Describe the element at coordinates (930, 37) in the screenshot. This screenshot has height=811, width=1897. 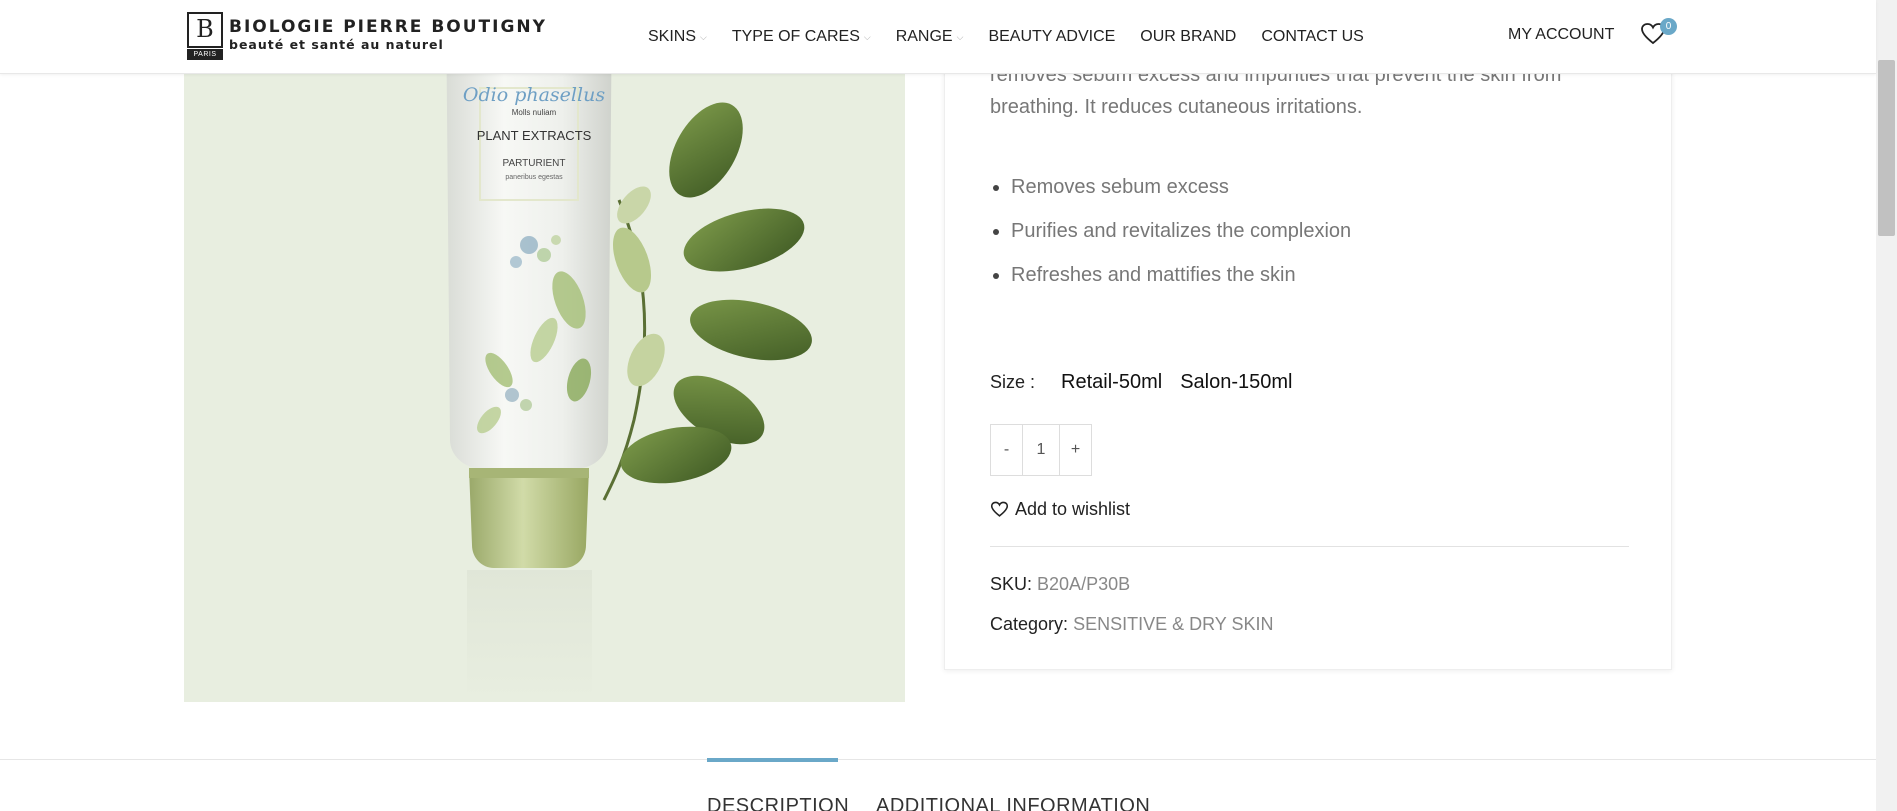
I see `nav-range: RANGE ⌵` at that location.